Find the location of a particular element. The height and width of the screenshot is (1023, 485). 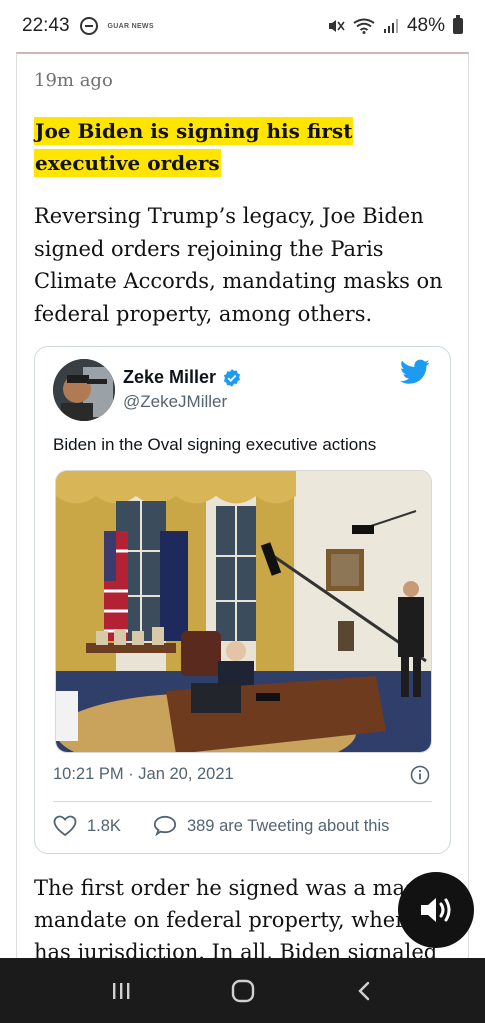

speaker-icon is located at coordinates (436, 910).